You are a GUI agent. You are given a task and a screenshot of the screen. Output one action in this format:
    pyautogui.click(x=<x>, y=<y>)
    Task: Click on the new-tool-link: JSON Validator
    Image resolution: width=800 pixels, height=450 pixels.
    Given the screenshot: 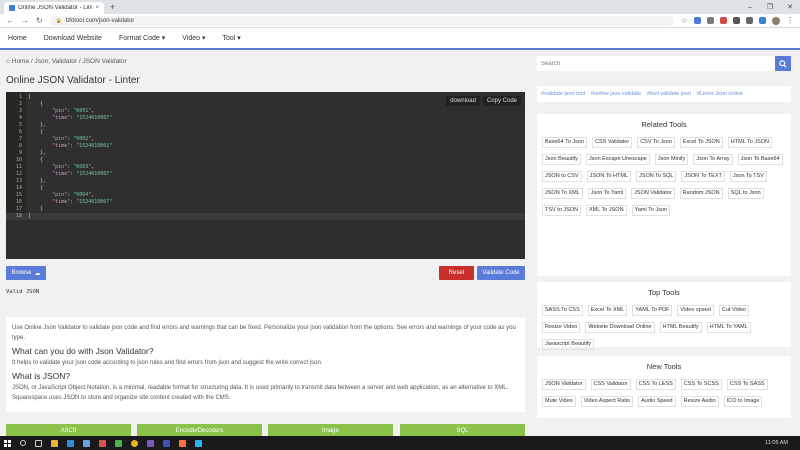 What is the action you would take?
    pyautogui.click(x=564, y=384)
    